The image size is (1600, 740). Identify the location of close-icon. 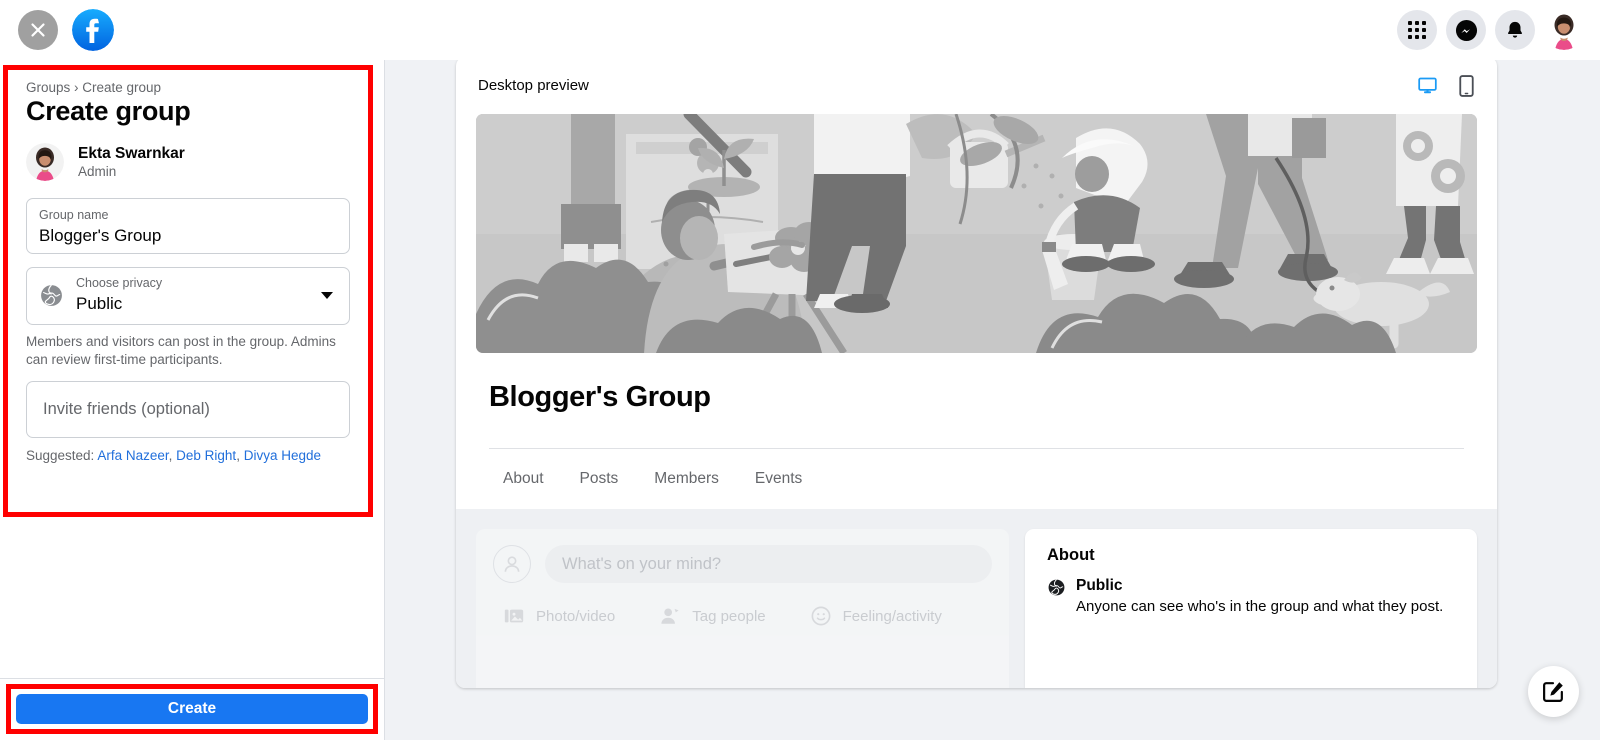
(38, 30).